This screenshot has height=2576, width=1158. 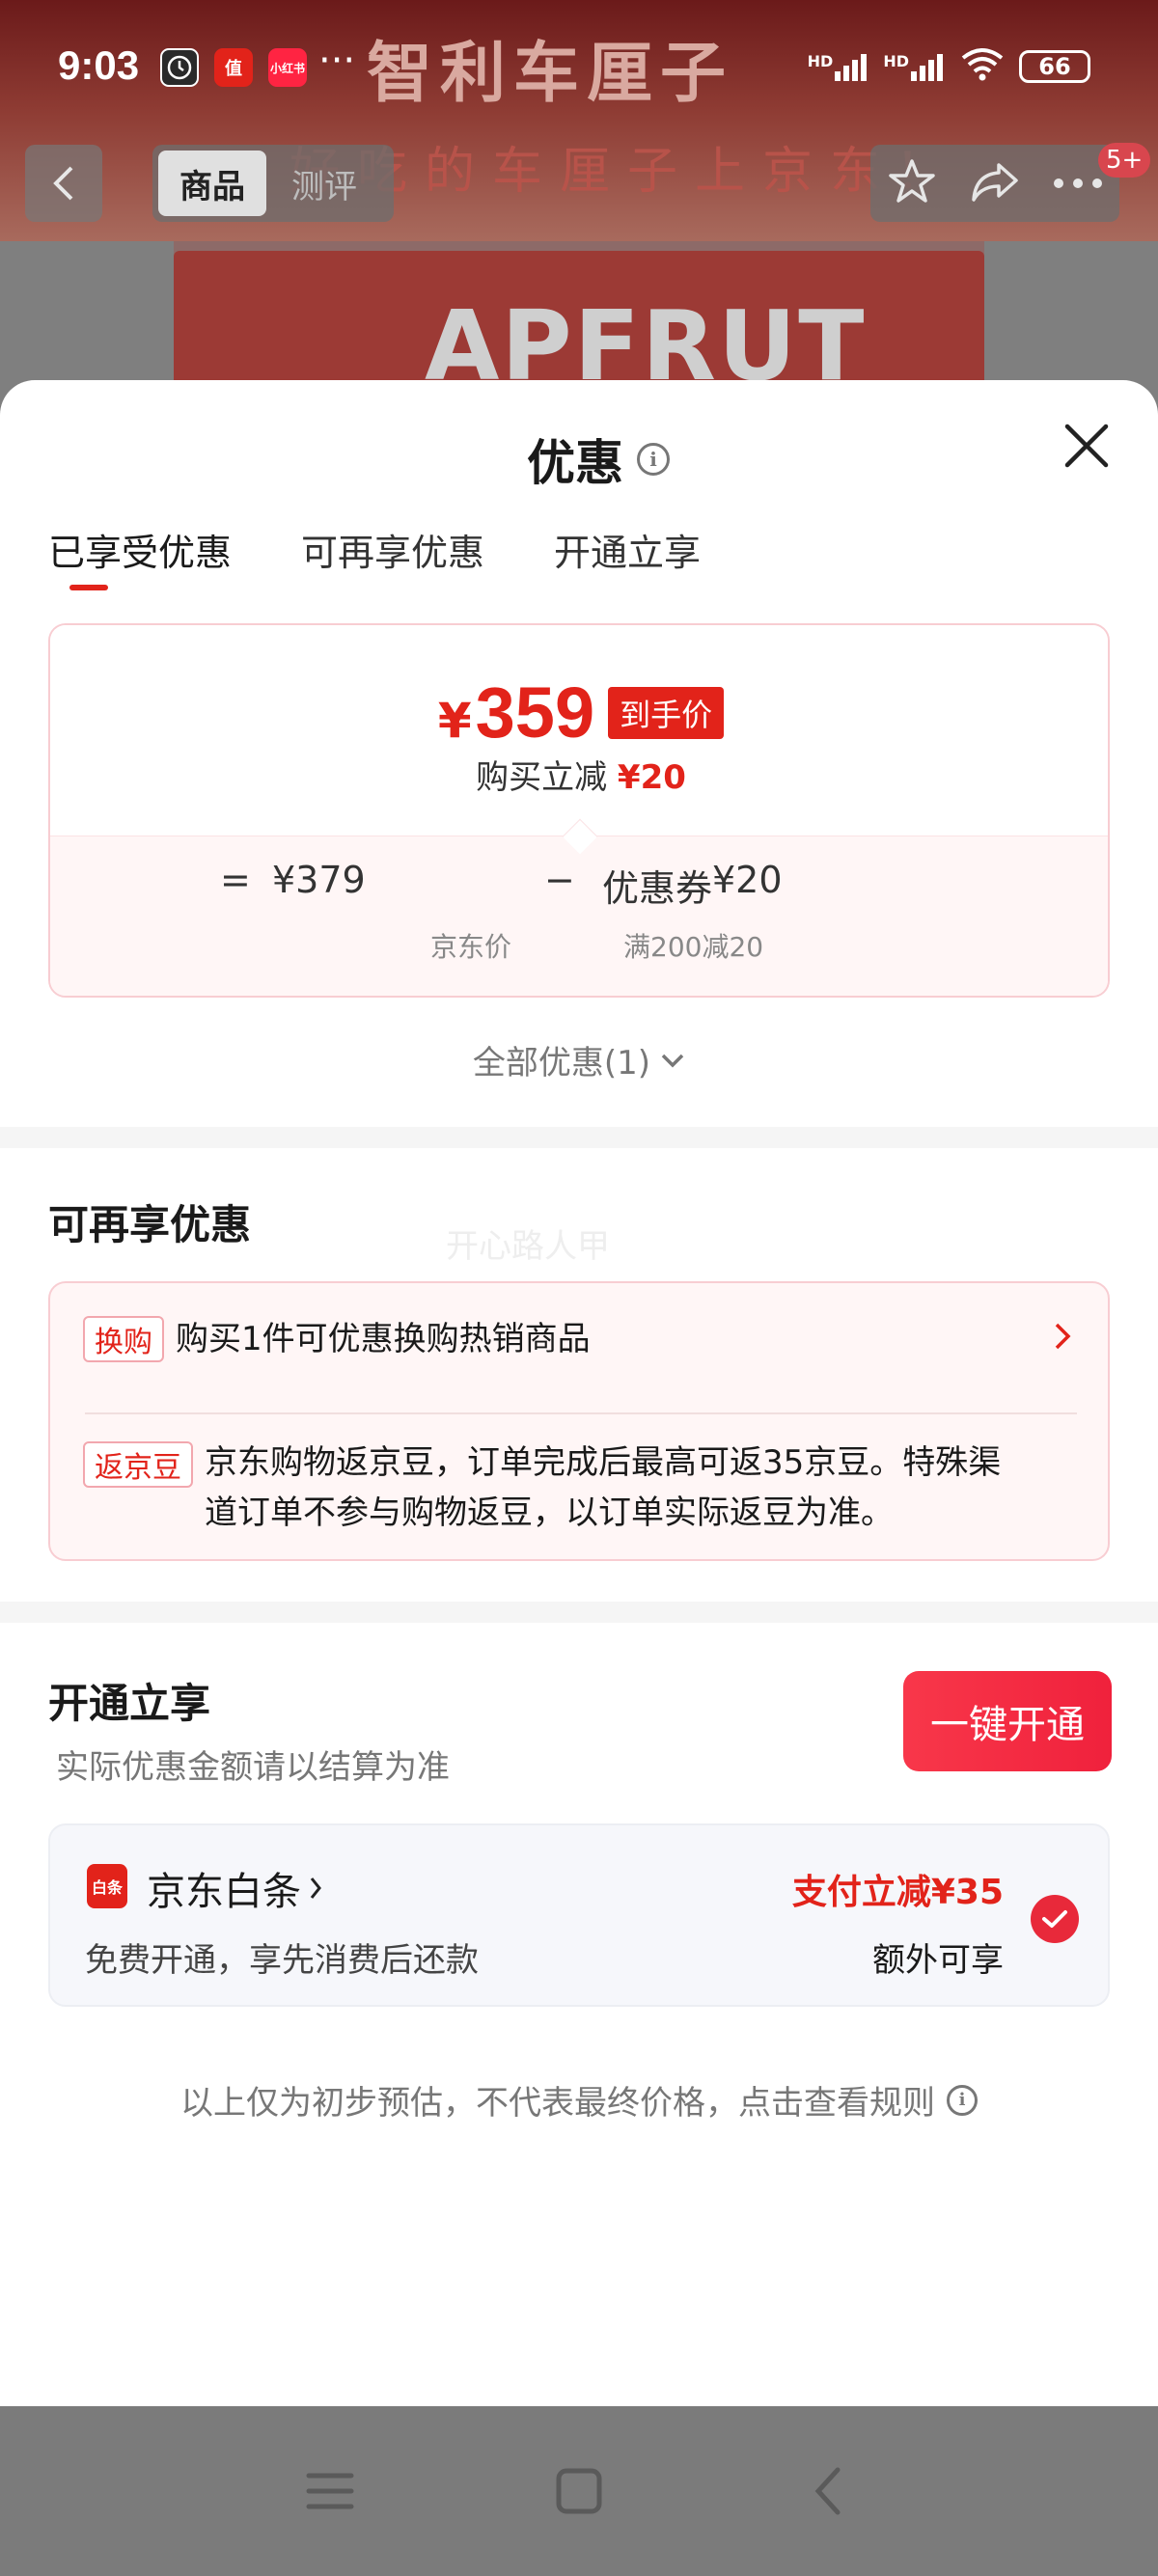 What do you see at coordinates (1078, 184) in the screenshot?
I see `more-menu-icon` at bounding box center [1078, 184].